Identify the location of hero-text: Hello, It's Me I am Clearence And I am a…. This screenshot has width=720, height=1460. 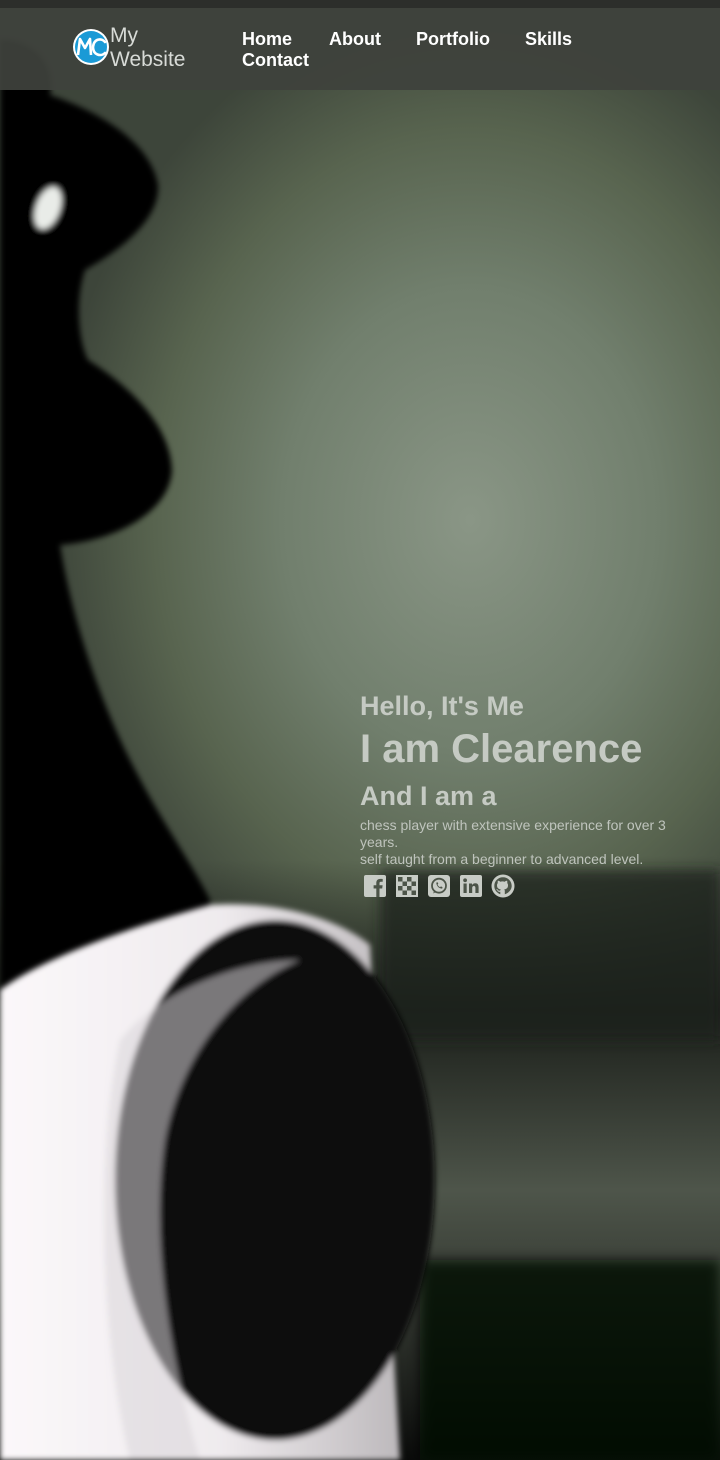
(530, 793).